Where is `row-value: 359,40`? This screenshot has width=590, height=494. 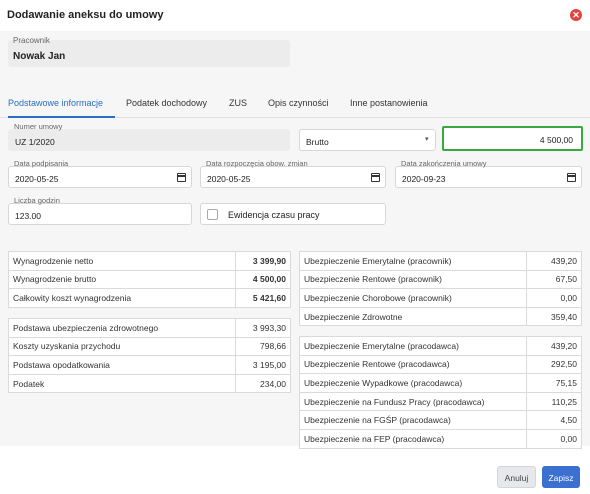
row-value: 359,40 is located at coordinates (554, 316).